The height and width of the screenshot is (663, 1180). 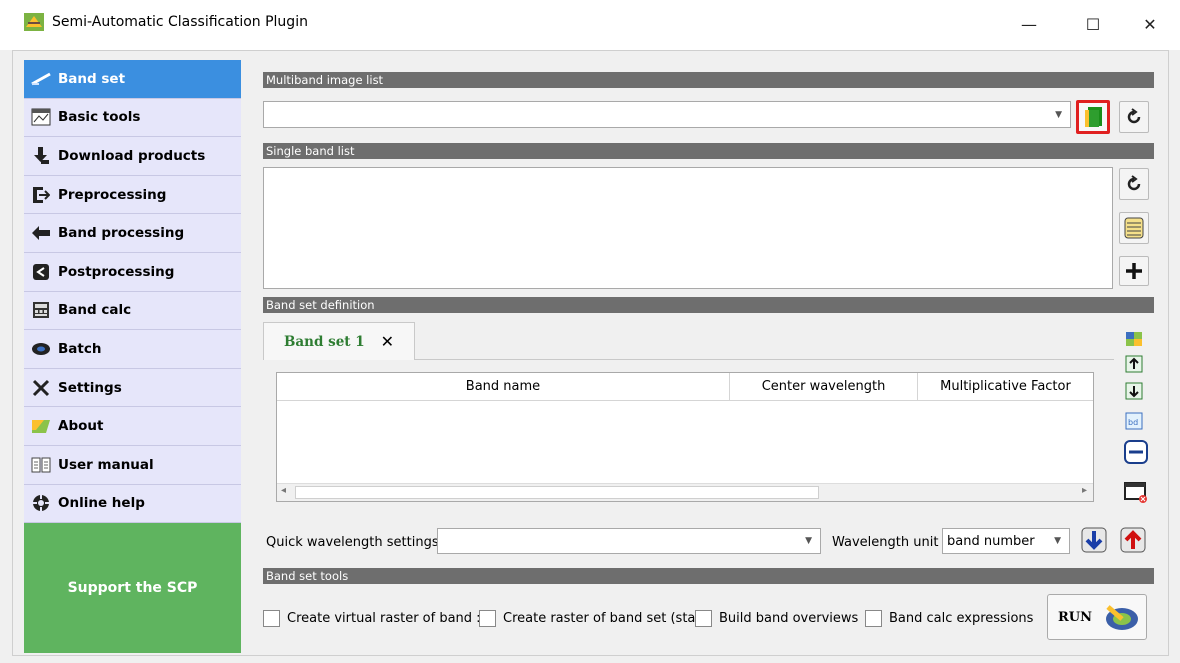 I want to click on arrow-up-icon, so click(x=1134, y=364).